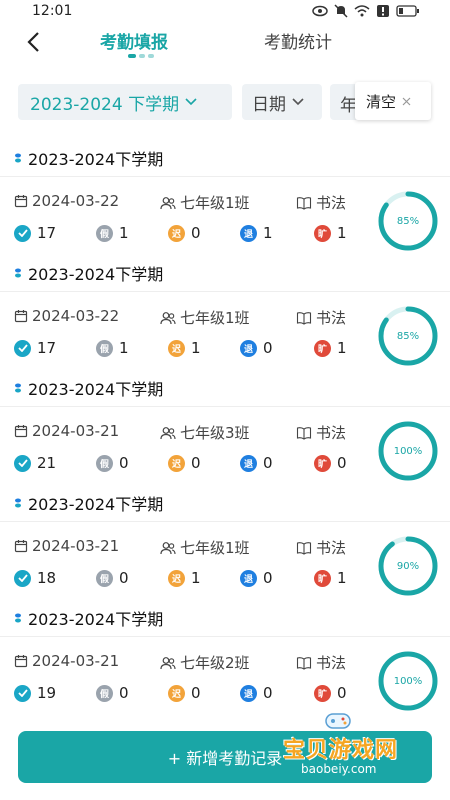  I want to click on present-count: 21, so click(35, 463).